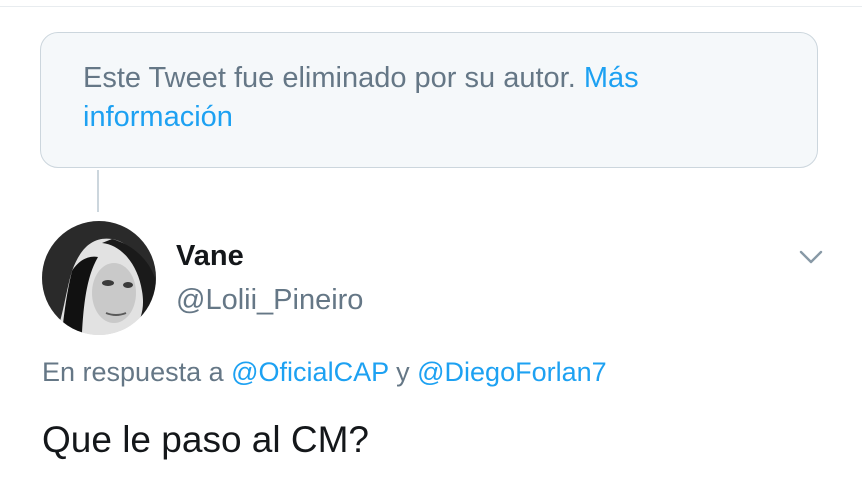 The image size is (862, 485). I want to click on mention-link-oficialcap: @OficialCAP, so click(309, 372).